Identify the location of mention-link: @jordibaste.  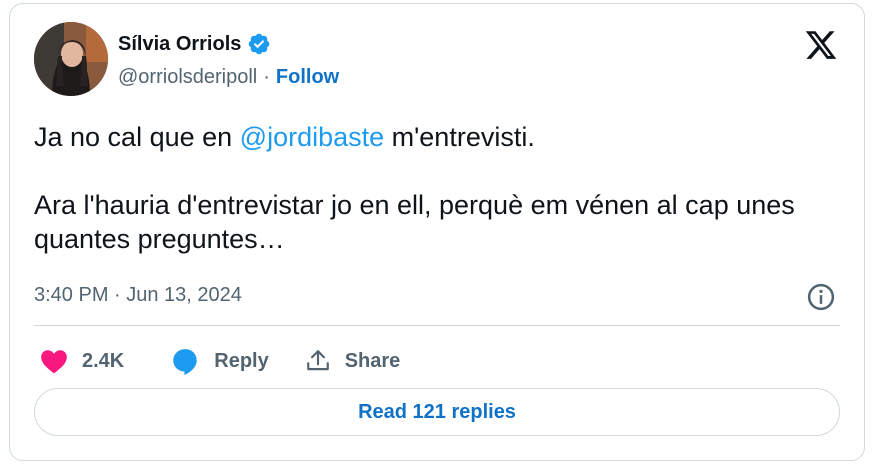
(312, 137).